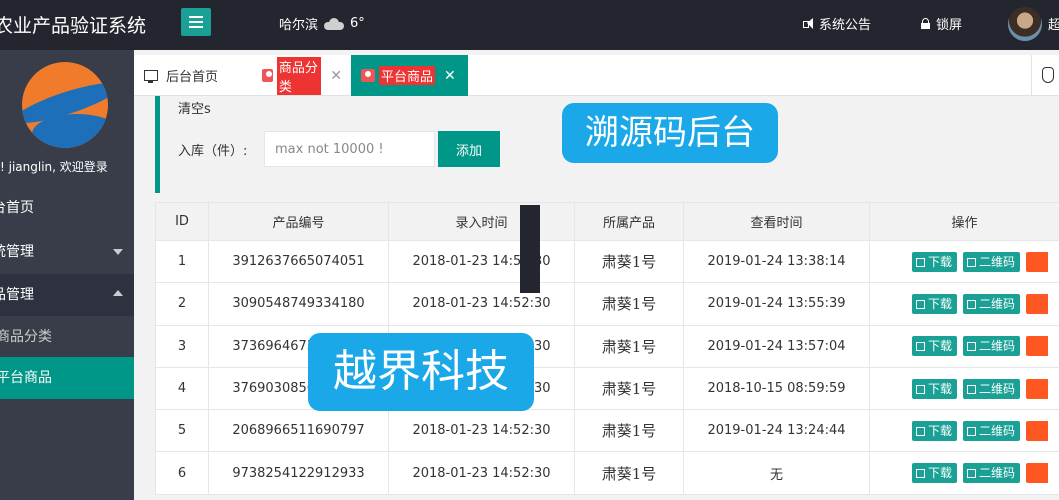  What do you see at coordinates (182, 473) in the screenshot?
I see `cell-id: 6` at bounding box center [182, 473].